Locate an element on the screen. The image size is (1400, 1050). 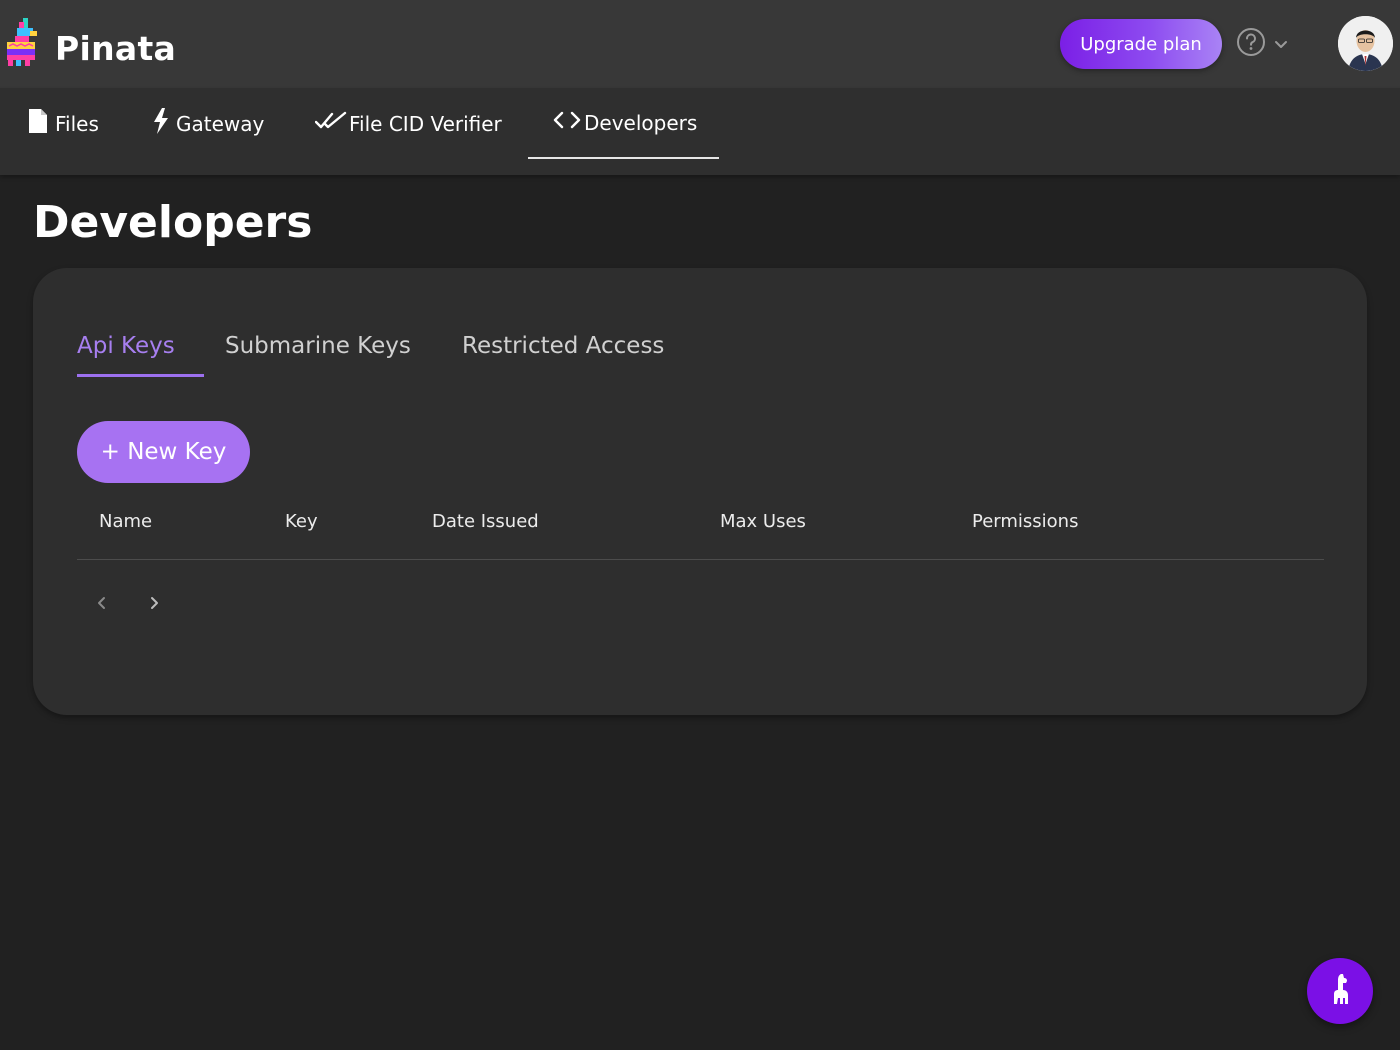
chevron-right-icon is located at coordinates (154, 604).